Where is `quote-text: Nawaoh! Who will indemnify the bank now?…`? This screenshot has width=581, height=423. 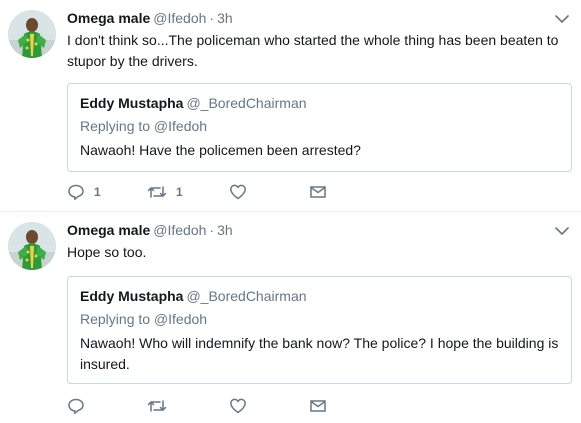 quote-text: Nawaoh! Who will indemnify the bank now?… is located at coordinates (319, 353).